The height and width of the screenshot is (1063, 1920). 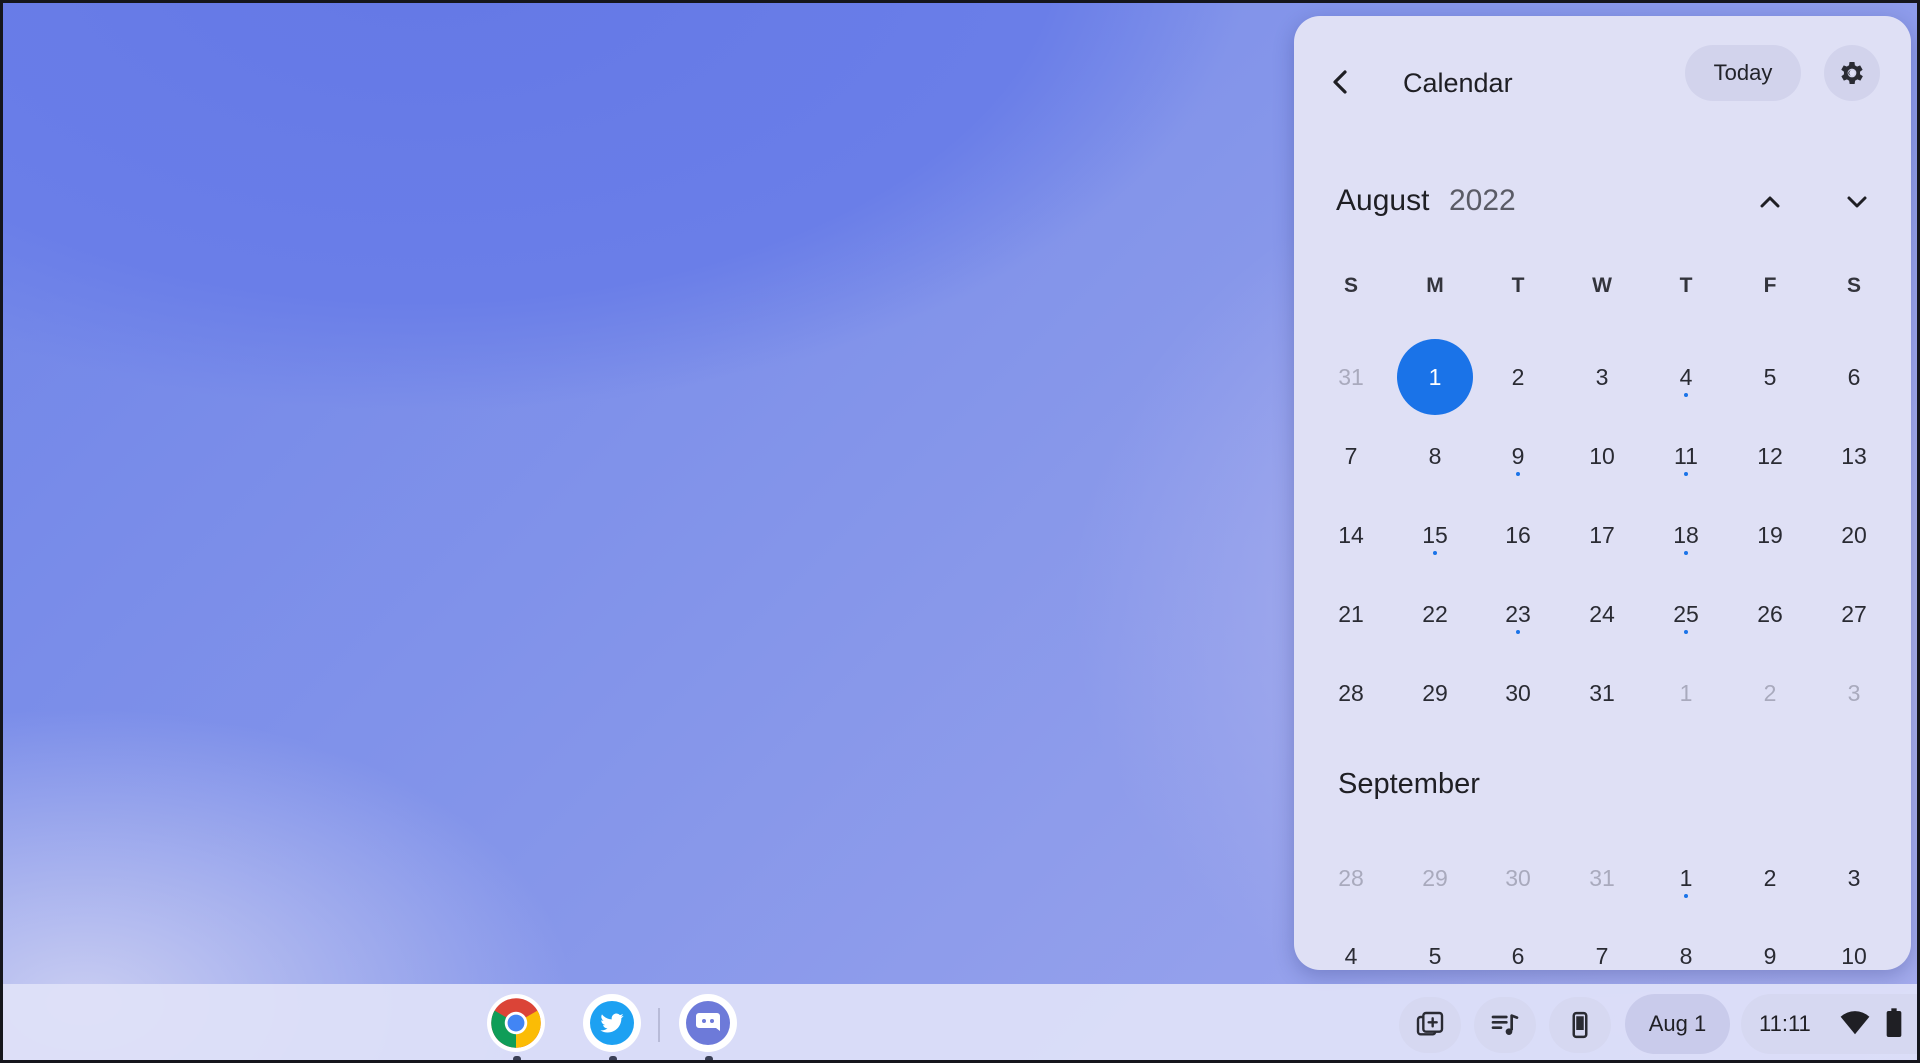 What do you see at coordinates (1770, 456) in the screenshot?
I see `date-cell: 12` at bounding box center [1770, 456].